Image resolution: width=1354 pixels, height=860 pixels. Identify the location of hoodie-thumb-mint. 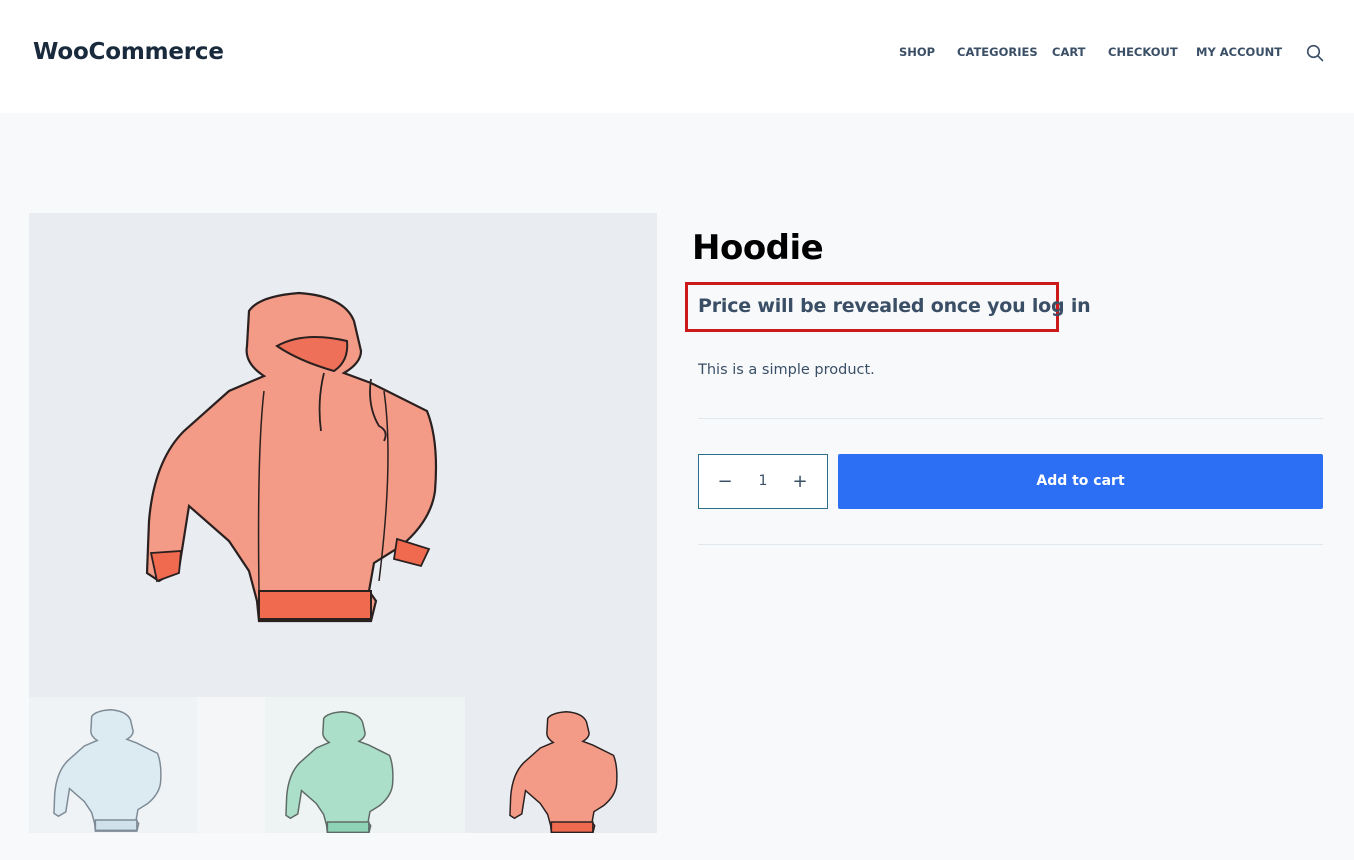
(339, 771).